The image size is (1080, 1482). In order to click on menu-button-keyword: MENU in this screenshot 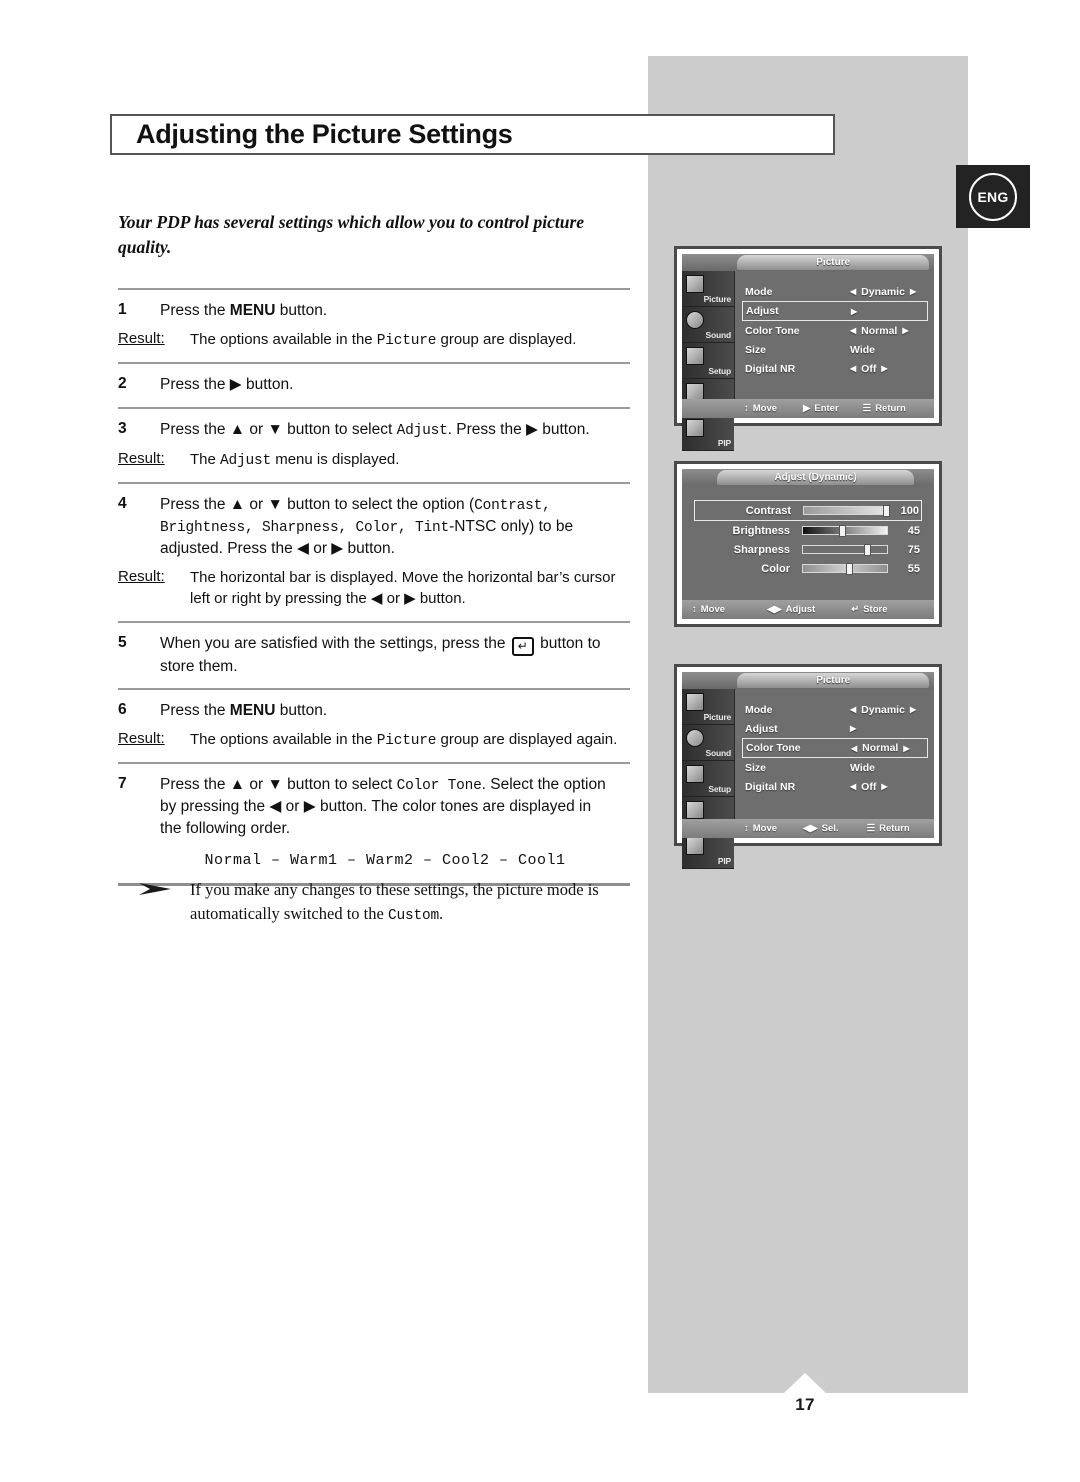, I will do `click(252, 310)`.